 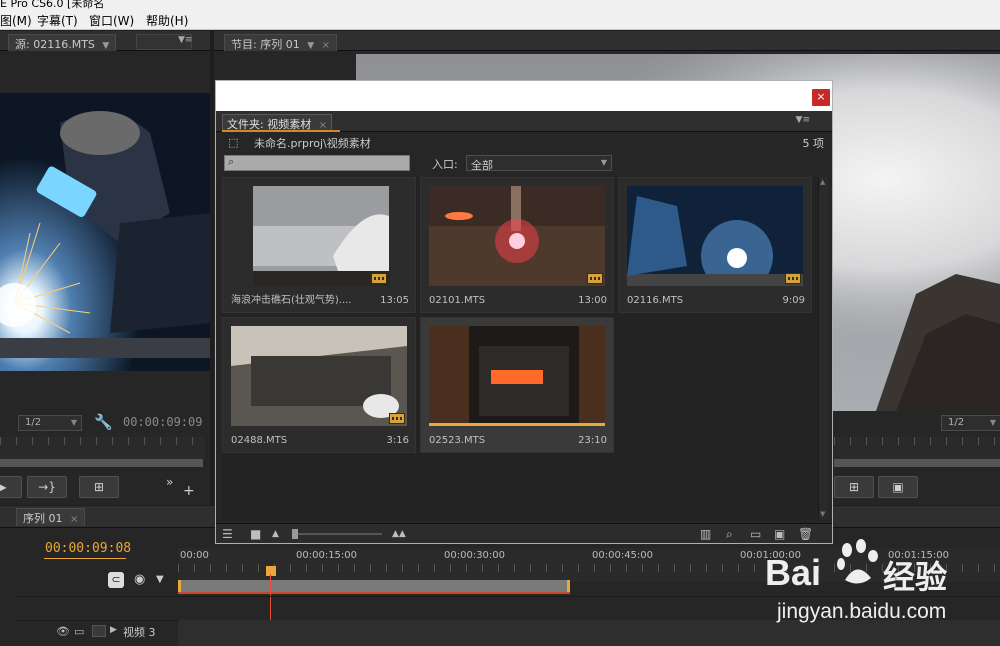 What do you see at coordinates (139, 632) in the screenshot?
I see `track-label: 视频 3` at bounding box center [139, 632].